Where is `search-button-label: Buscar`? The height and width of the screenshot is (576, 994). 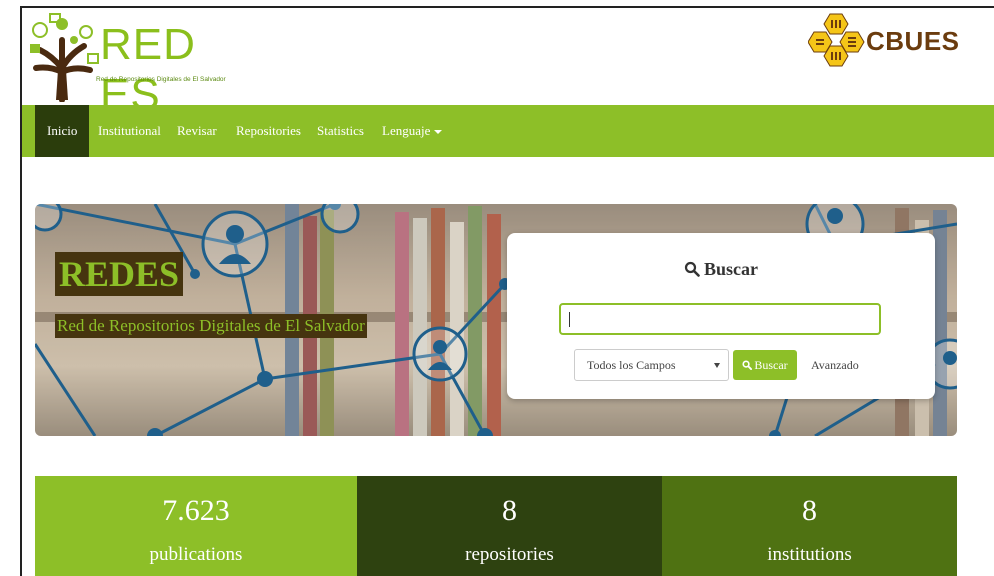
search-button-label: Buscar is located at coordinates (771, 365).